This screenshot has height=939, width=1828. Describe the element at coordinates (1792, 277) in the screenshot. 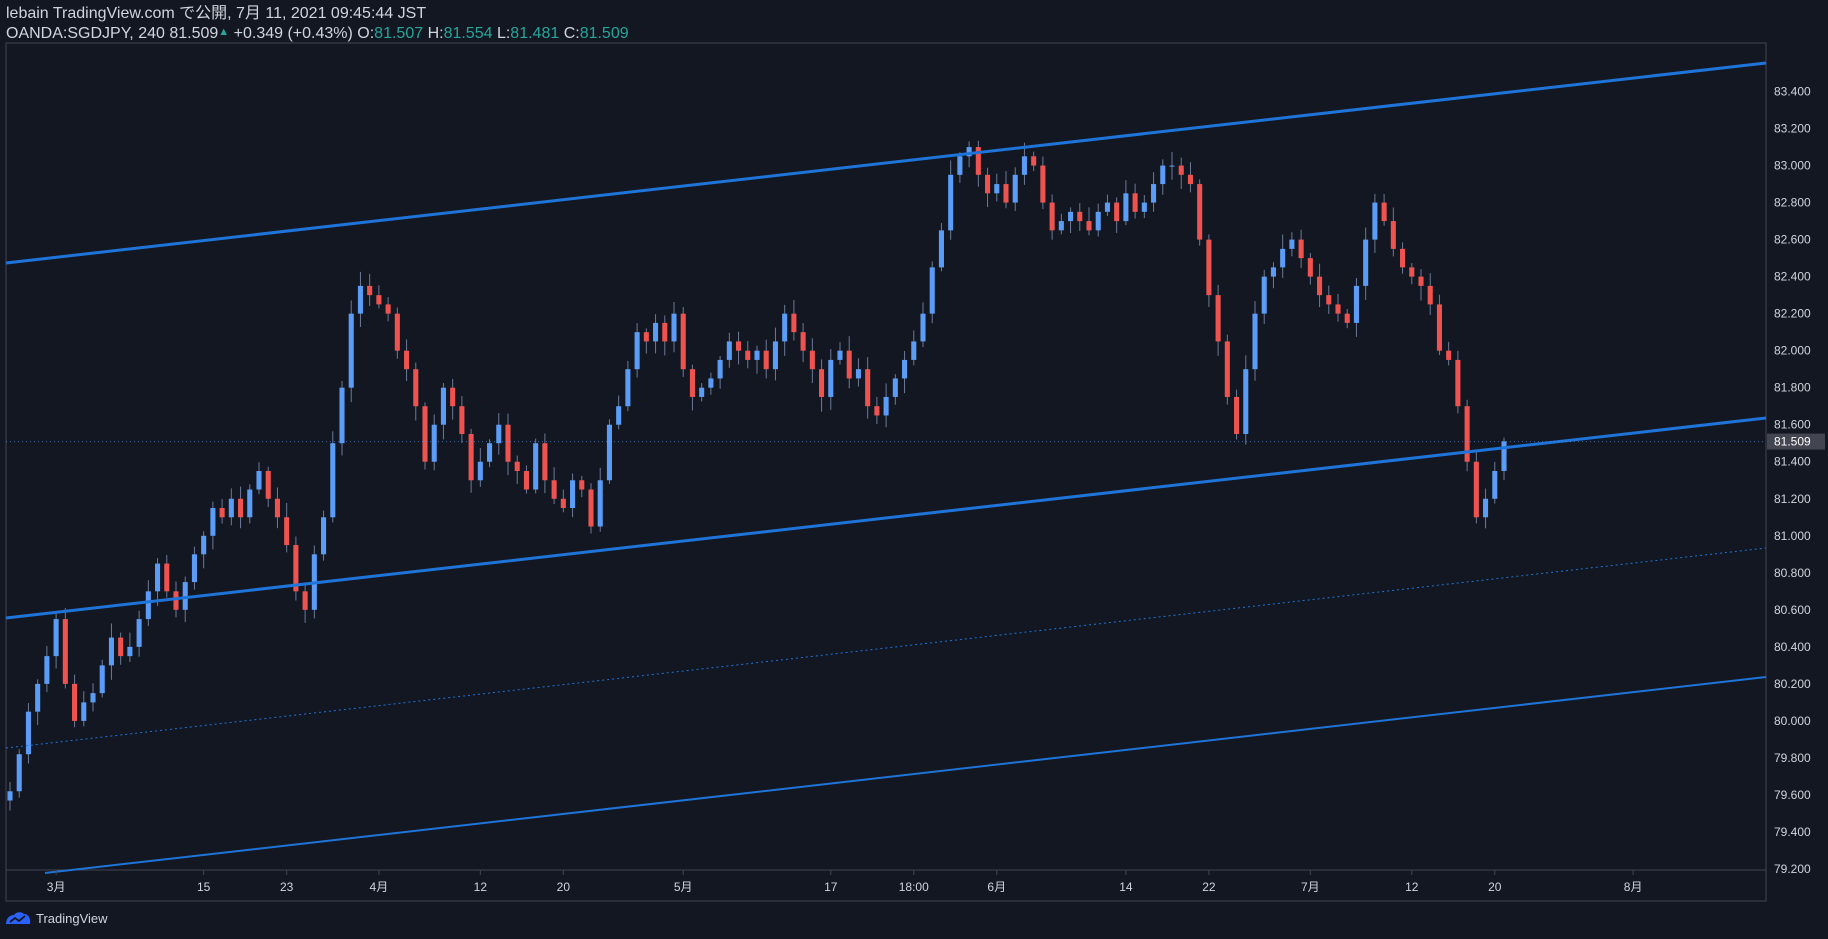

I see `price-tick-label: 82.400` at that location.